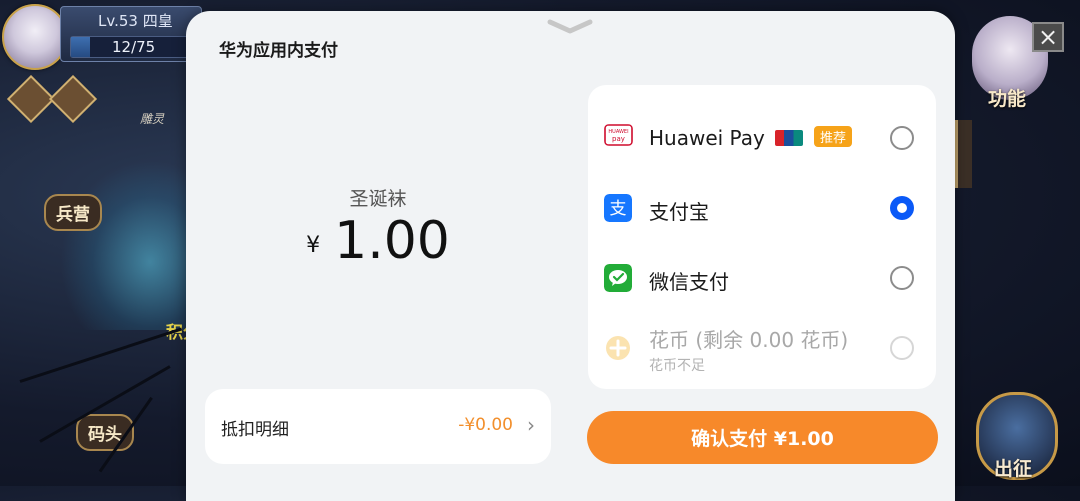 Image resolution: width=1080 pixels, height=501 pixels. Describe the element at coordinates (707, 138) in the screenshot. I see `method-label: Huawei Pay` at that location.